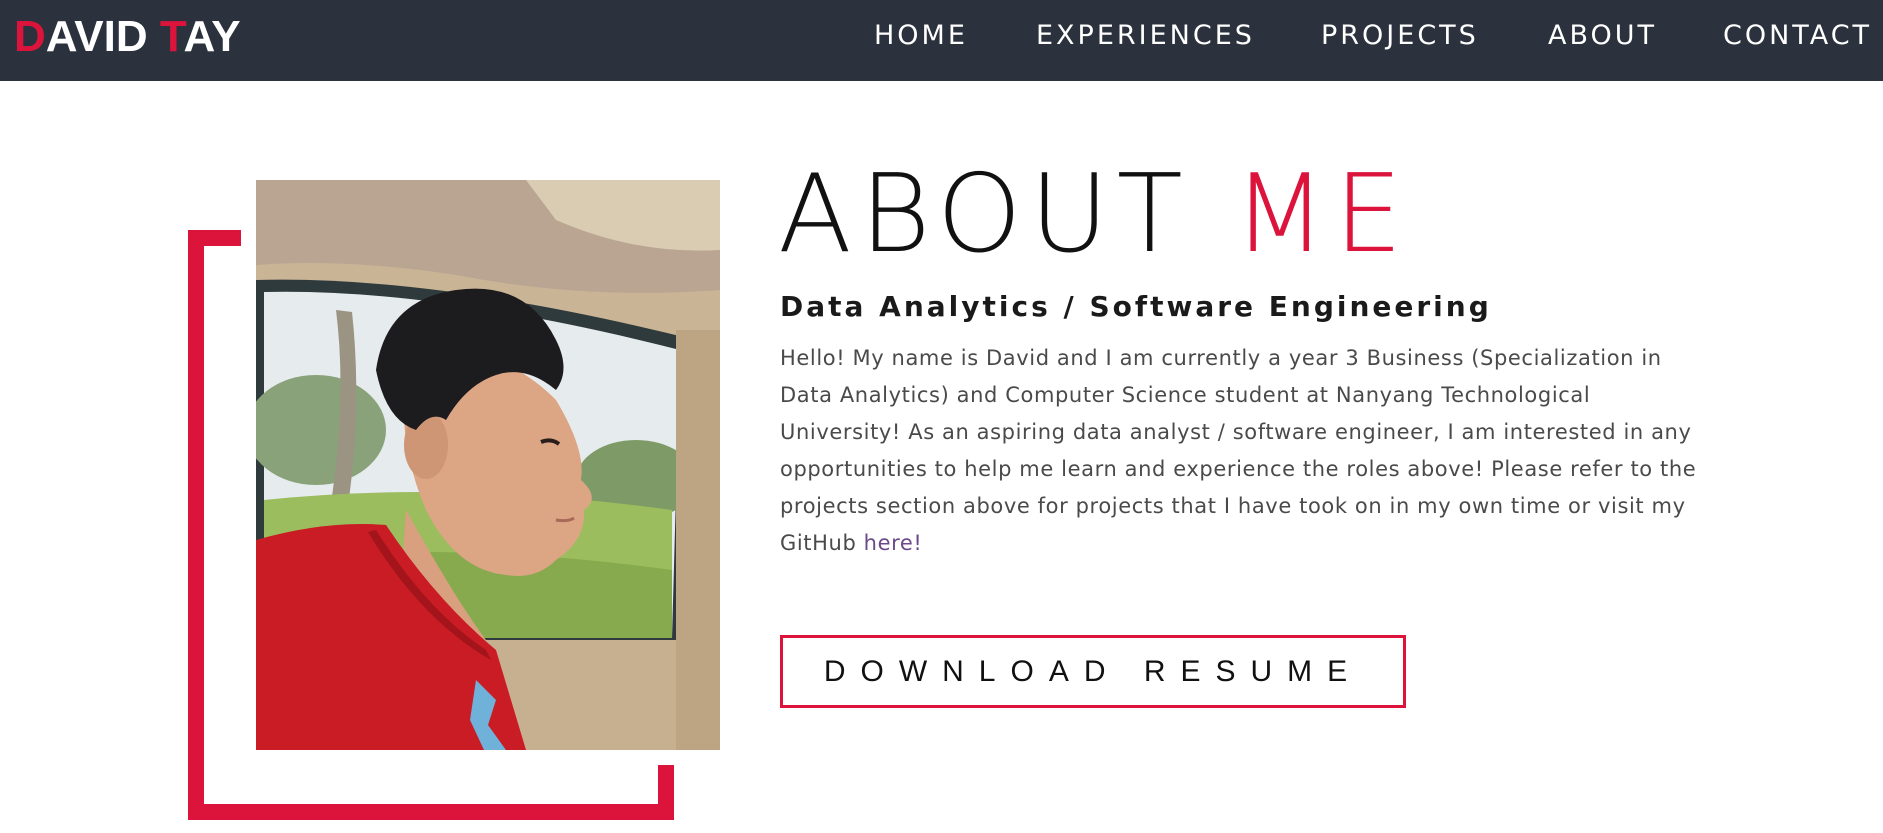  What do you see at coordinates (921, 36) in the screenshot?
I see `nav-link-home: HOME` at bounding box center [921, 36].